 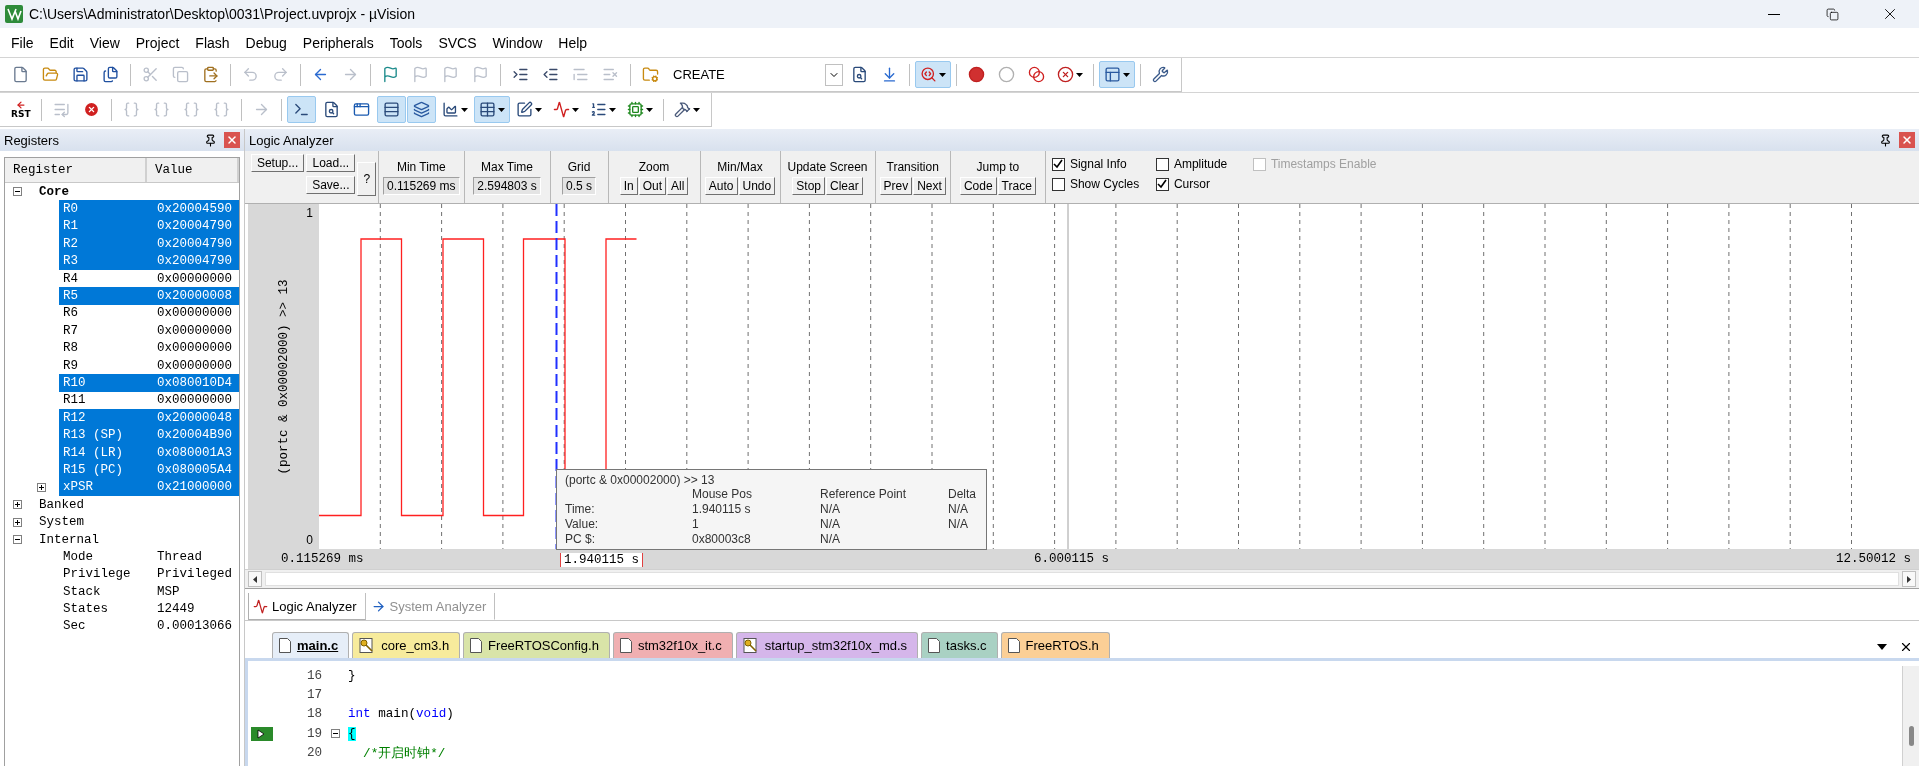 I want to click on braces-icon, so click(x=221, y=109).